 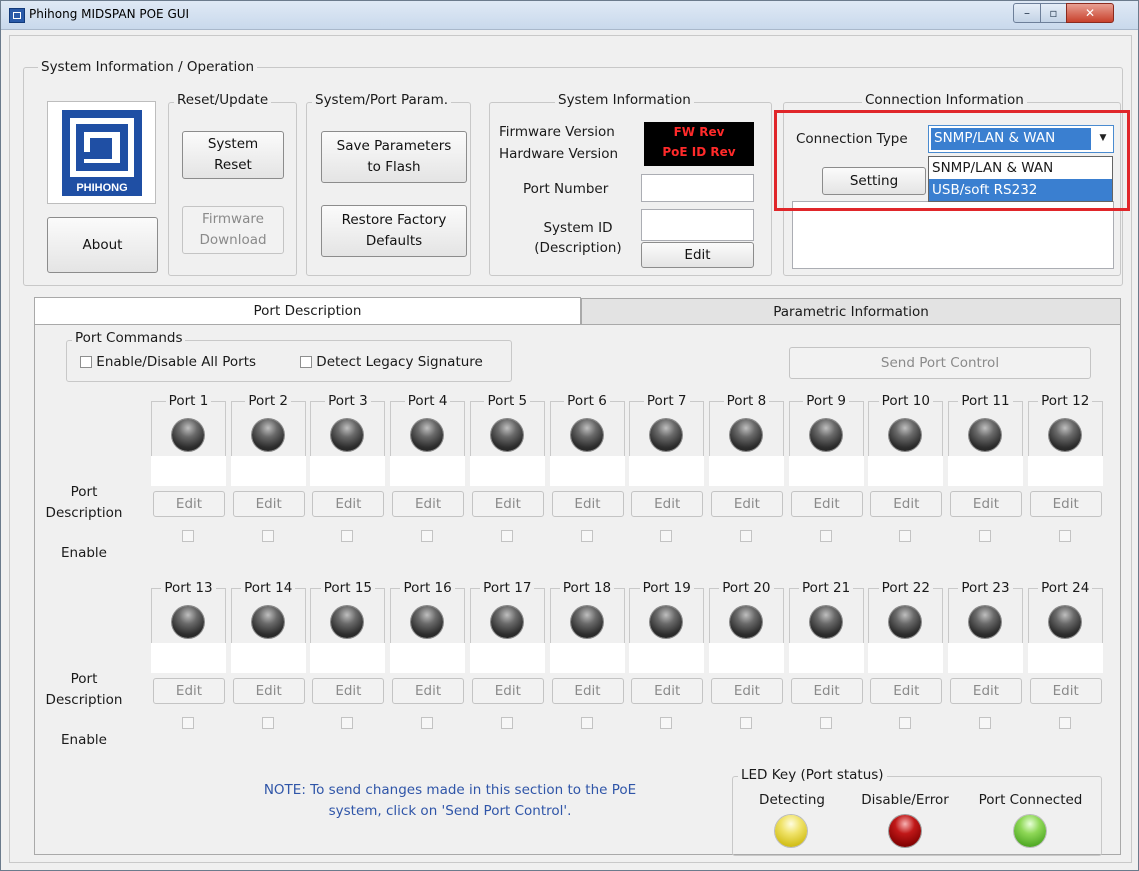 I want to click on detect-legacy-option: Detect Legacy Signature, so click(x=391, y=362).